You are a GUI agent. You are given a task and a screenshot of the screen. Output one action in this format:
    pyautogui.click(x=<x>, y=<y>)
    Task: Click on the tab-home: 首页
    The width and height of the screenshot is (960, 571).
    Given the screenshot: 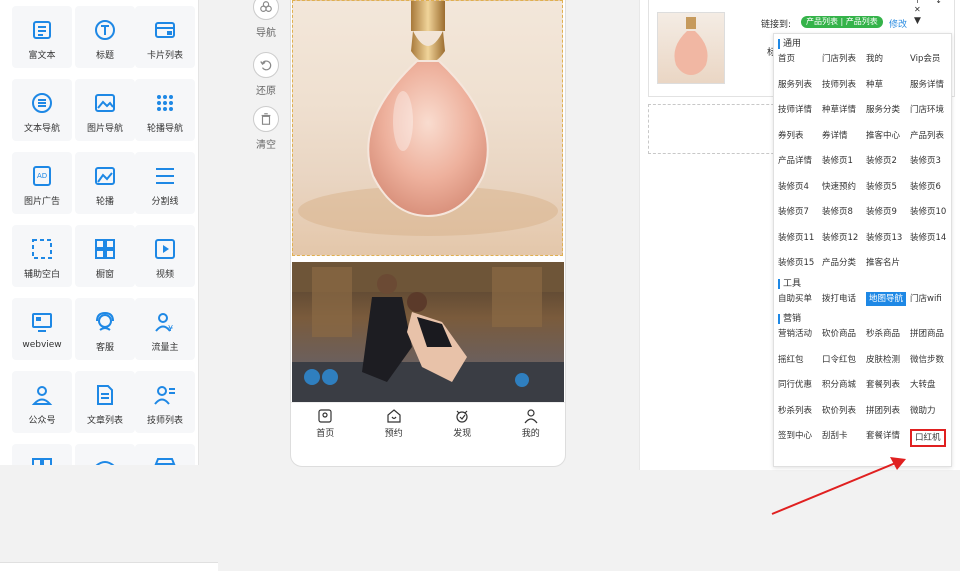 What is the action you would take?
    pyautogui.click(x=325, y=423)
    